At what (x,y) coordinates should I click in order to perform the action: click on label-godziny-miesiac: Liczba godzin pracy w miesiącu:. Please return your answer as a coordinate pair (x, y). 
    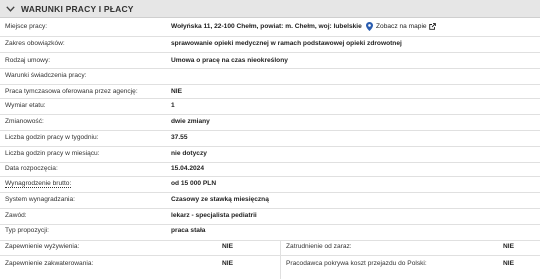
    Looking at the image, I should click on (52, 153).